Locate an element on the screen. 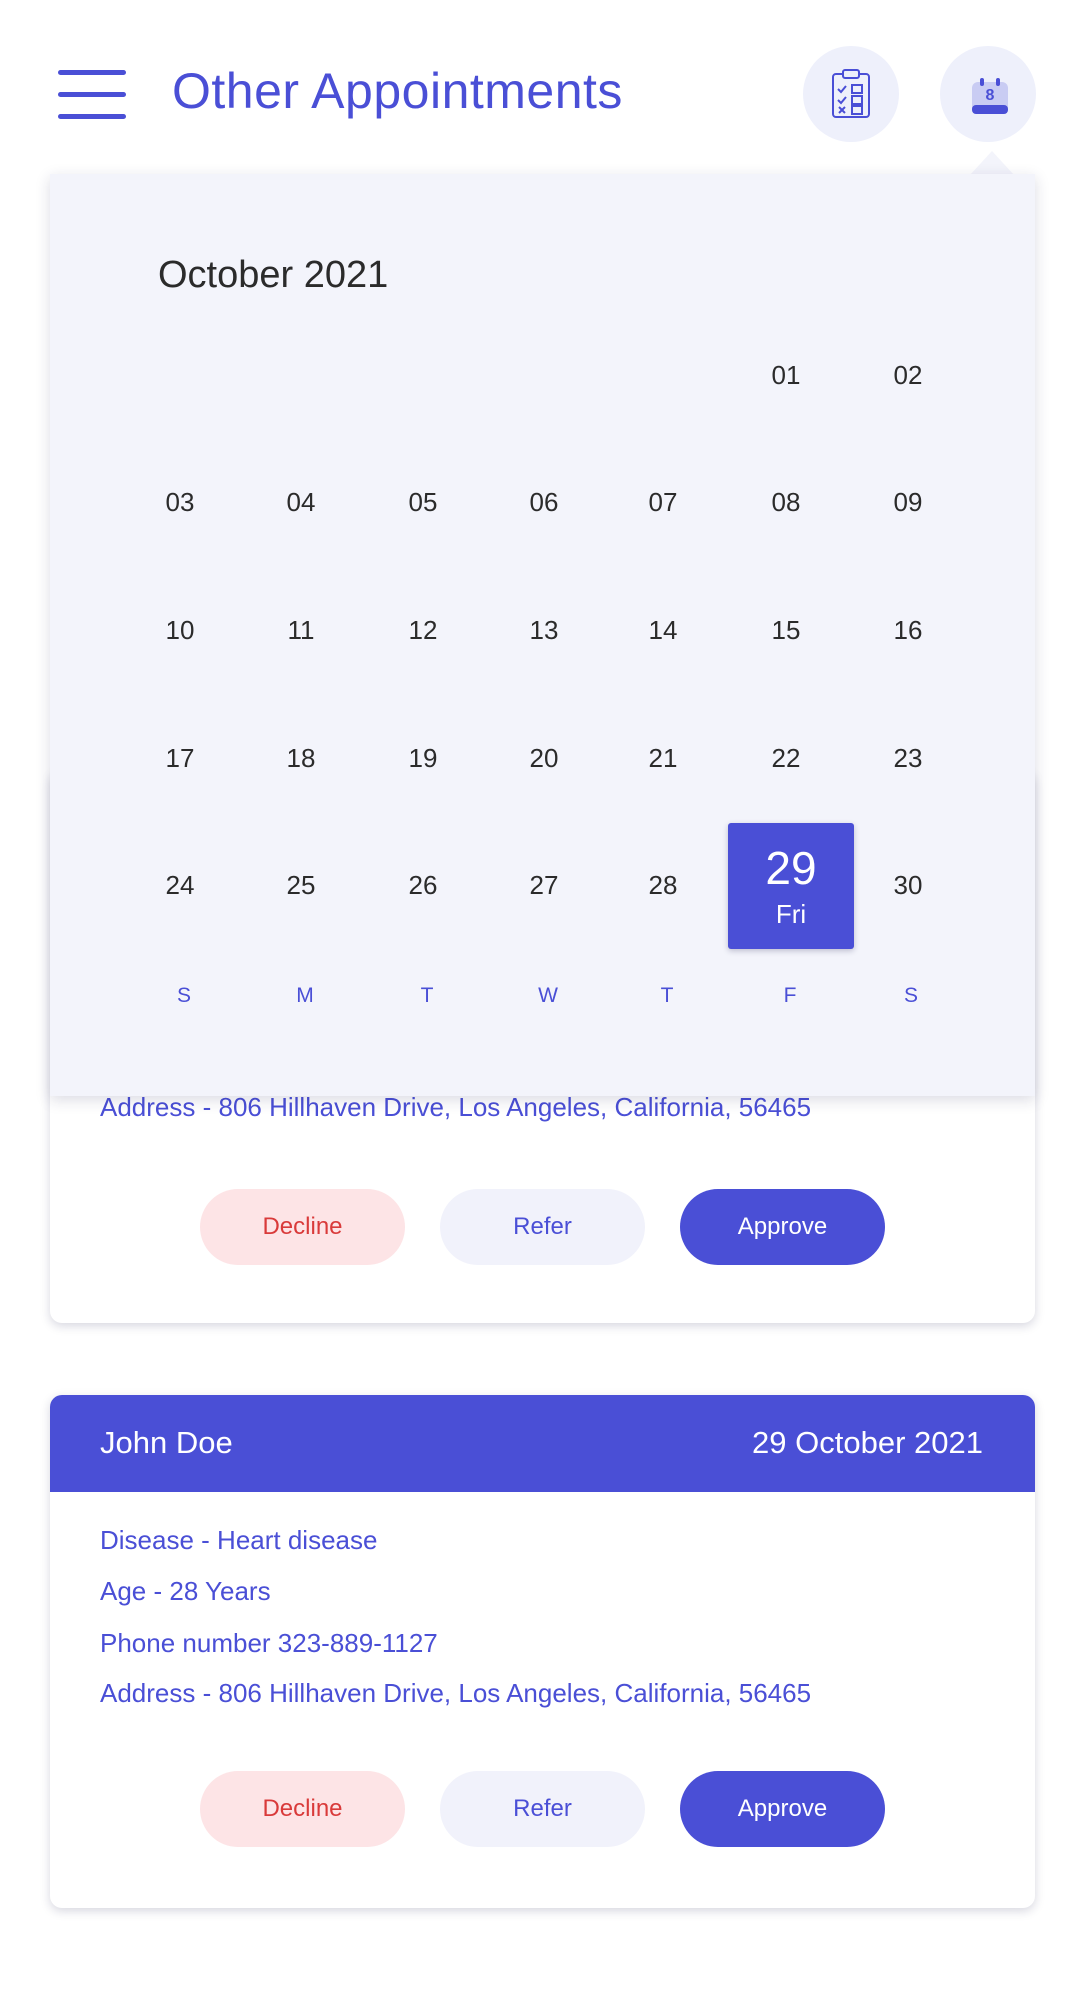 This screenshot has height=2000, width=1080. calendar-day-badge: 8 is located at coordinates (990, 95).